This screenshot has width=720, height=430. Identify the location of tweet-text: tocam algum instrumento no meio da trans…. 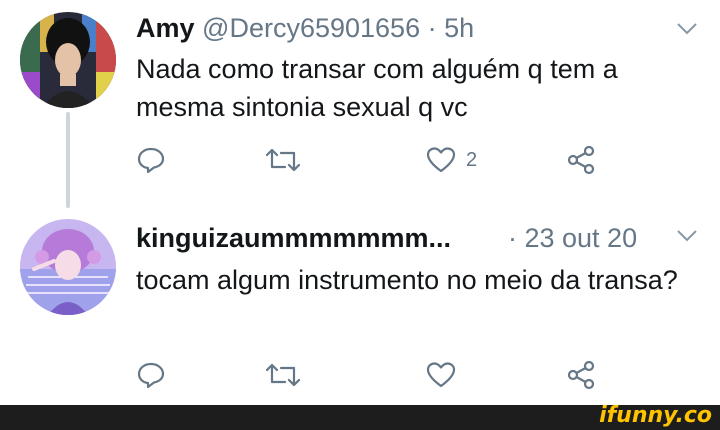
(407, 280).